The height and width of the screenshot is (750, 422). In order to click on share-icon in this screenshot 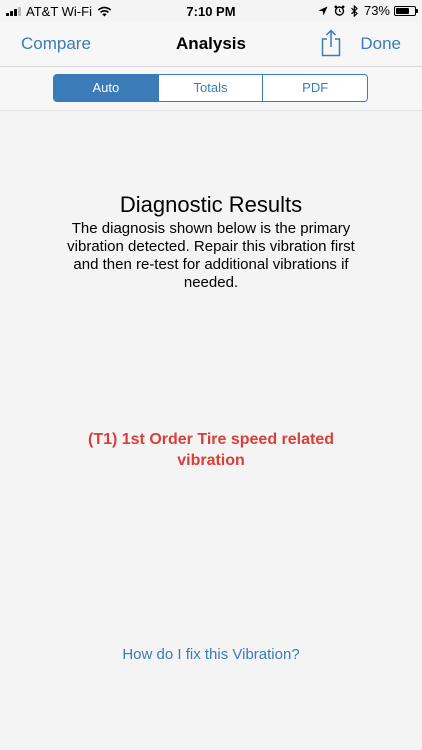, I will do `click(331, 43)`.